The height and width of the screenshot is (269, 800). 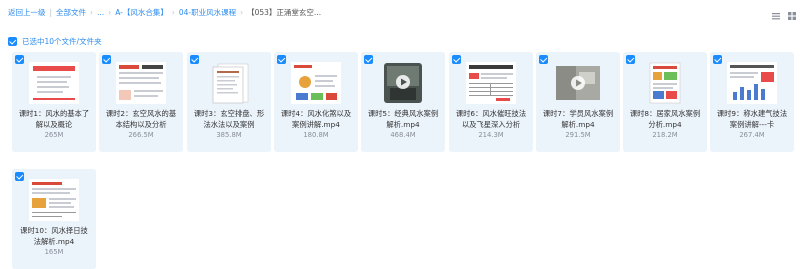 What do you see at coordinates (141, 135) in the screenshot?
I see `file-size: 266.5M` at bounding box center [141, 135].